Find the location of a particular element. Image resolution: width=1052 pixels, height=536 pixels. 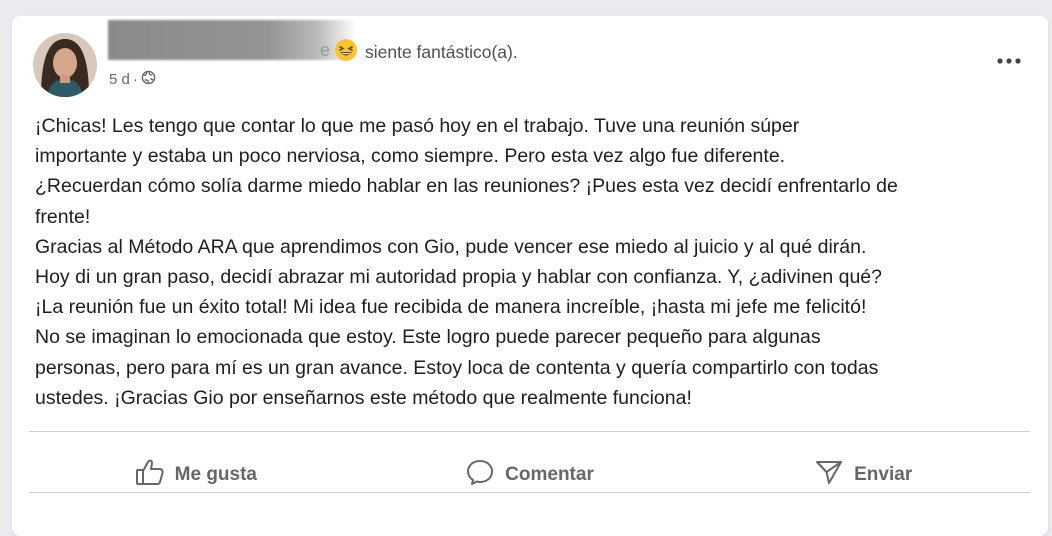

send-label: Enviar is located at coordinates (883, 474).